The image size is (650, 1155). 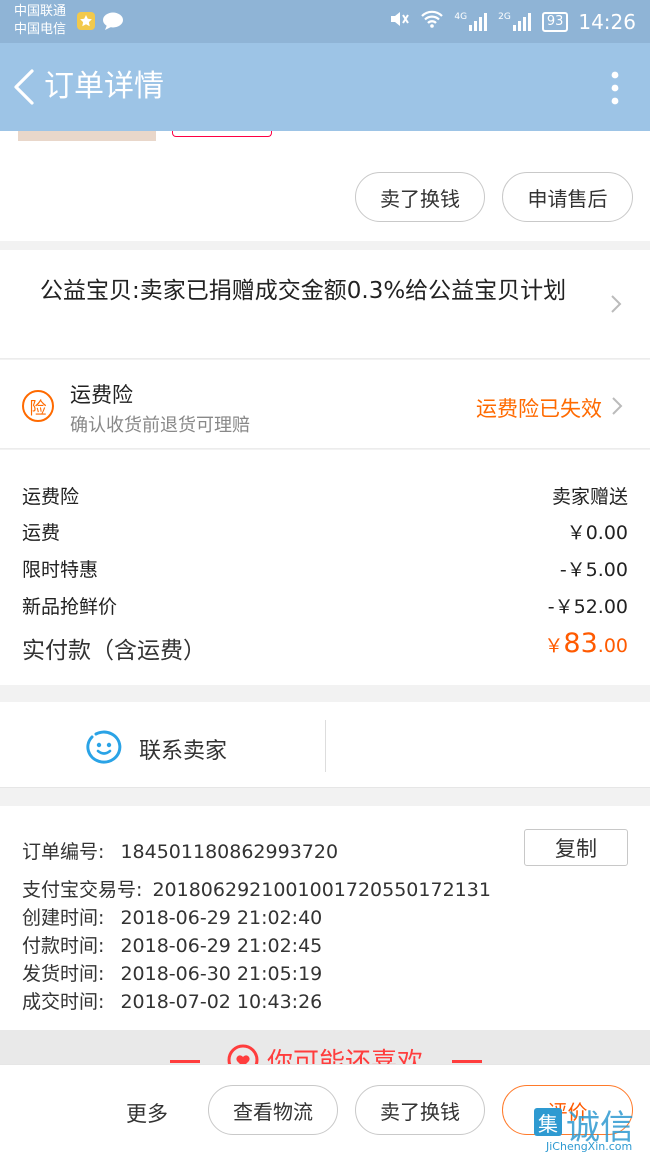 What do you see at coordinates (104, 747) in the screenshot?
I see `contact-seller-icon` at bounding box center [104, 747].